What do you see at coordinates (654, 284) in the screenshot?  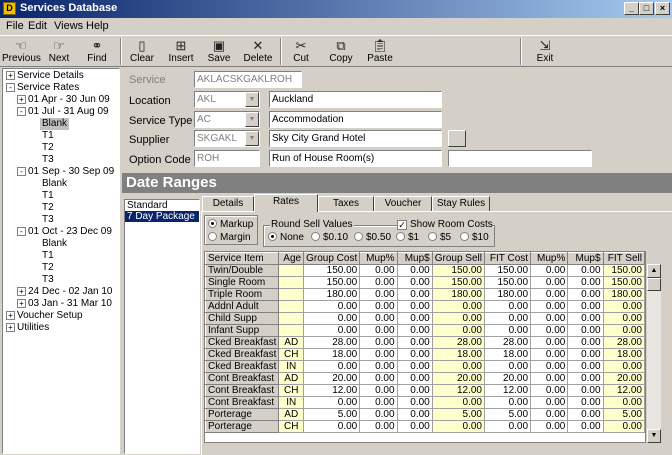 I see `scroll-thumb` at bounding box center [654, 284].